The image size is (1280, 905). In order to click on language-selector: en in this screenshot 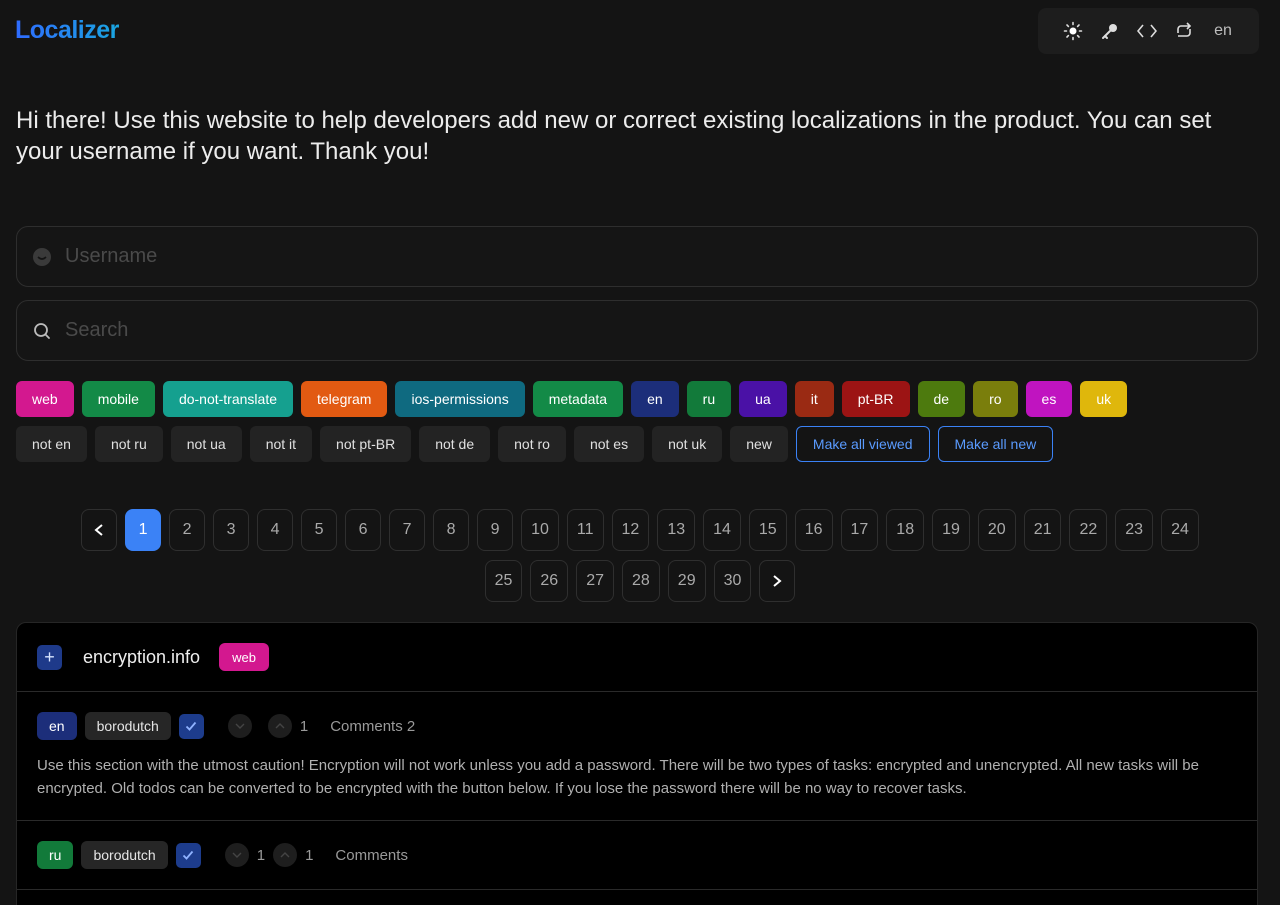, I will do `click(1223, 31)`.